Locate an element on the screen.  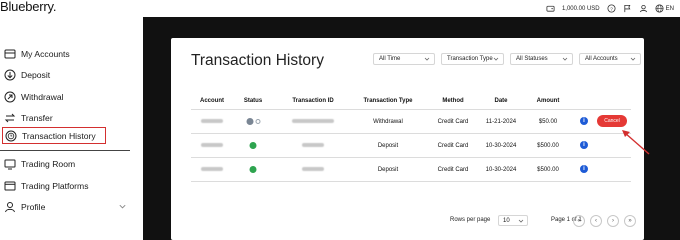
sidebar-item-label: Trading Room is located at coordinates (48, 163).